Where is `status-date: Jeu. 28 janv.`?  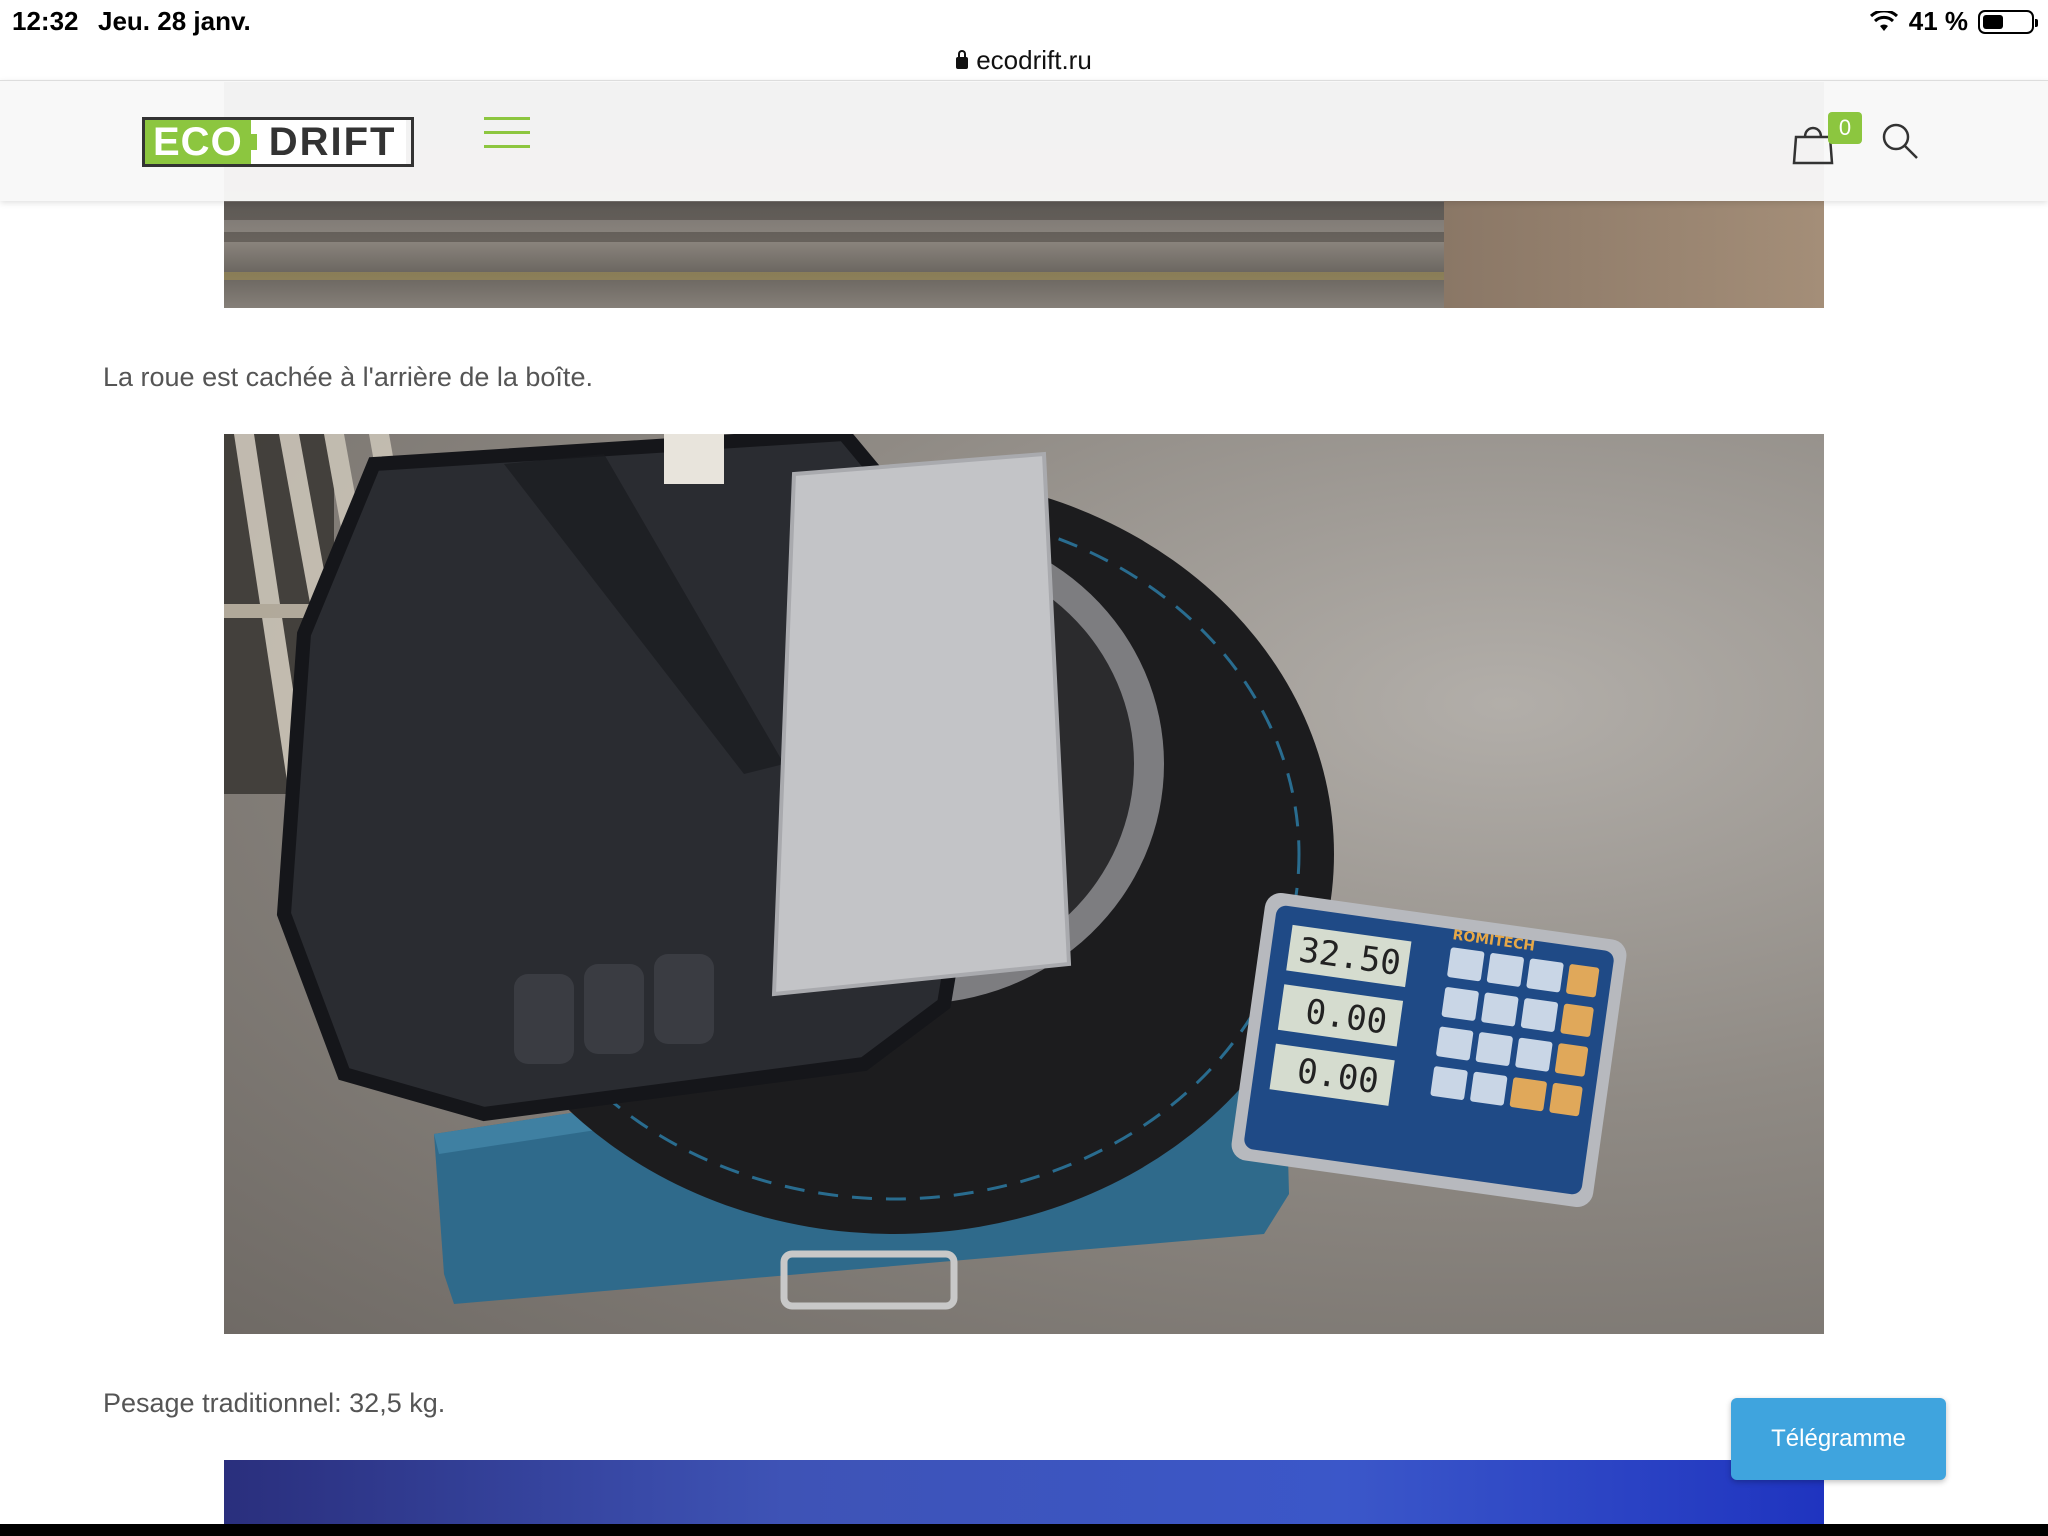 status-date: Jeu. 28 janv. is located at coordinates (174, 21).